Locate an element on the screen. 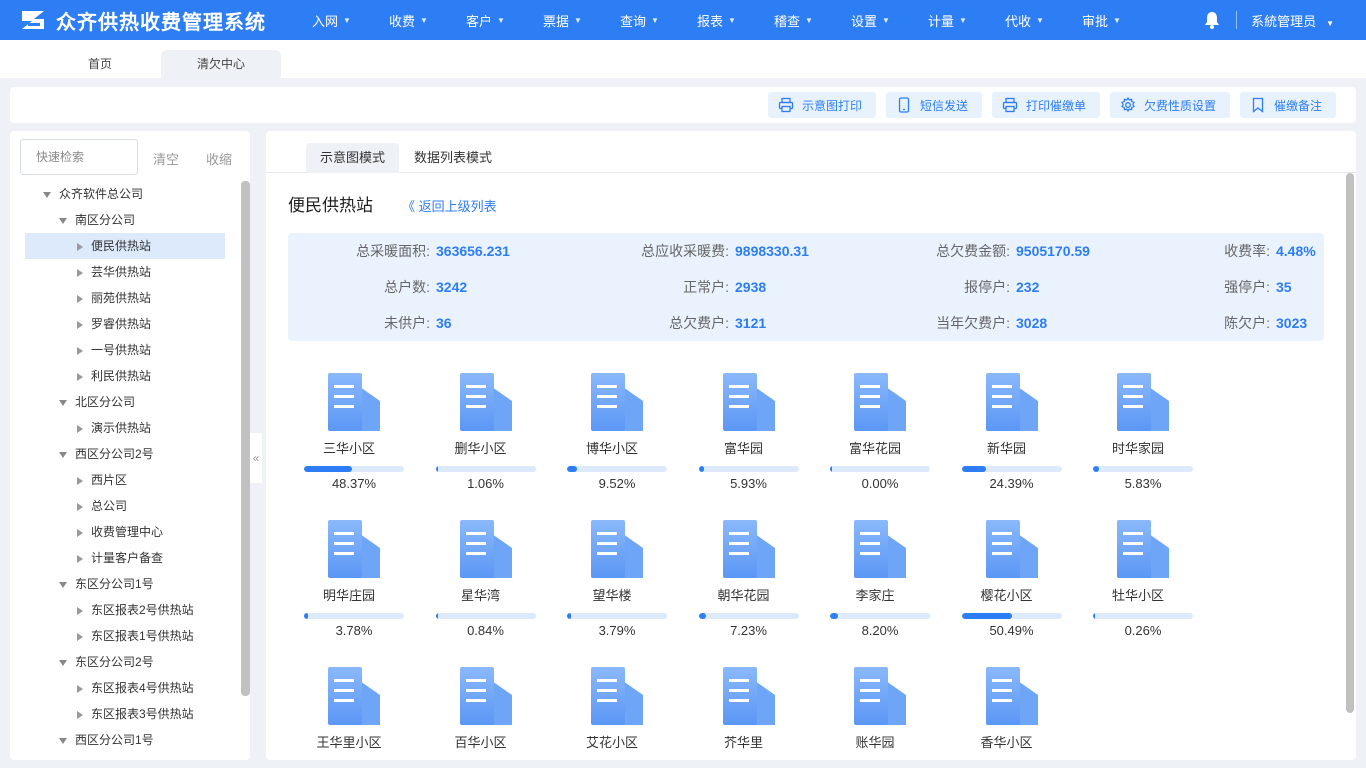 Image resolution: width=1366 pixels, height=768 pixels. community-card: 百华小区 is located at coordinates (481, 712).